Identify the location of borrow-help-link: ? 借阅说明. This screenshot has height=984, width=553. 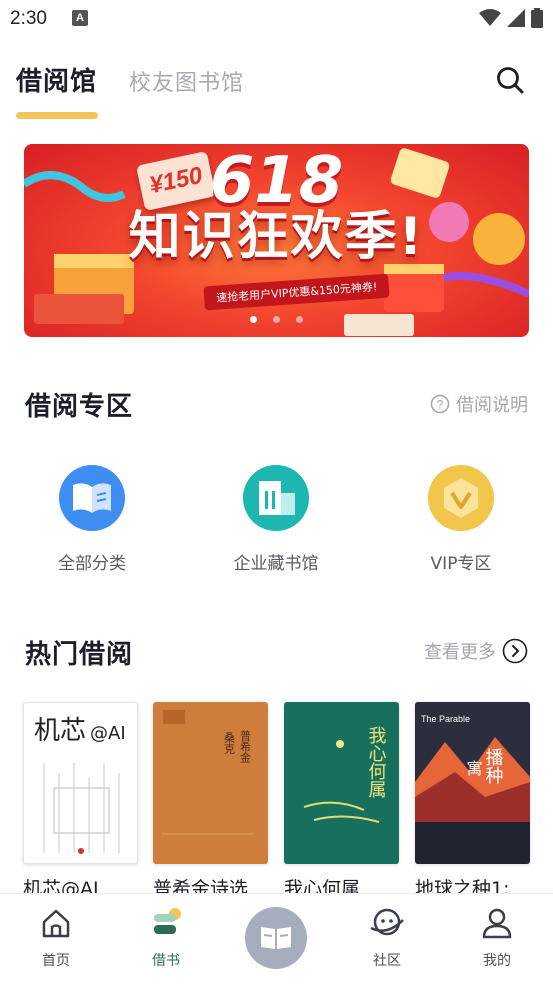
(479, 404).